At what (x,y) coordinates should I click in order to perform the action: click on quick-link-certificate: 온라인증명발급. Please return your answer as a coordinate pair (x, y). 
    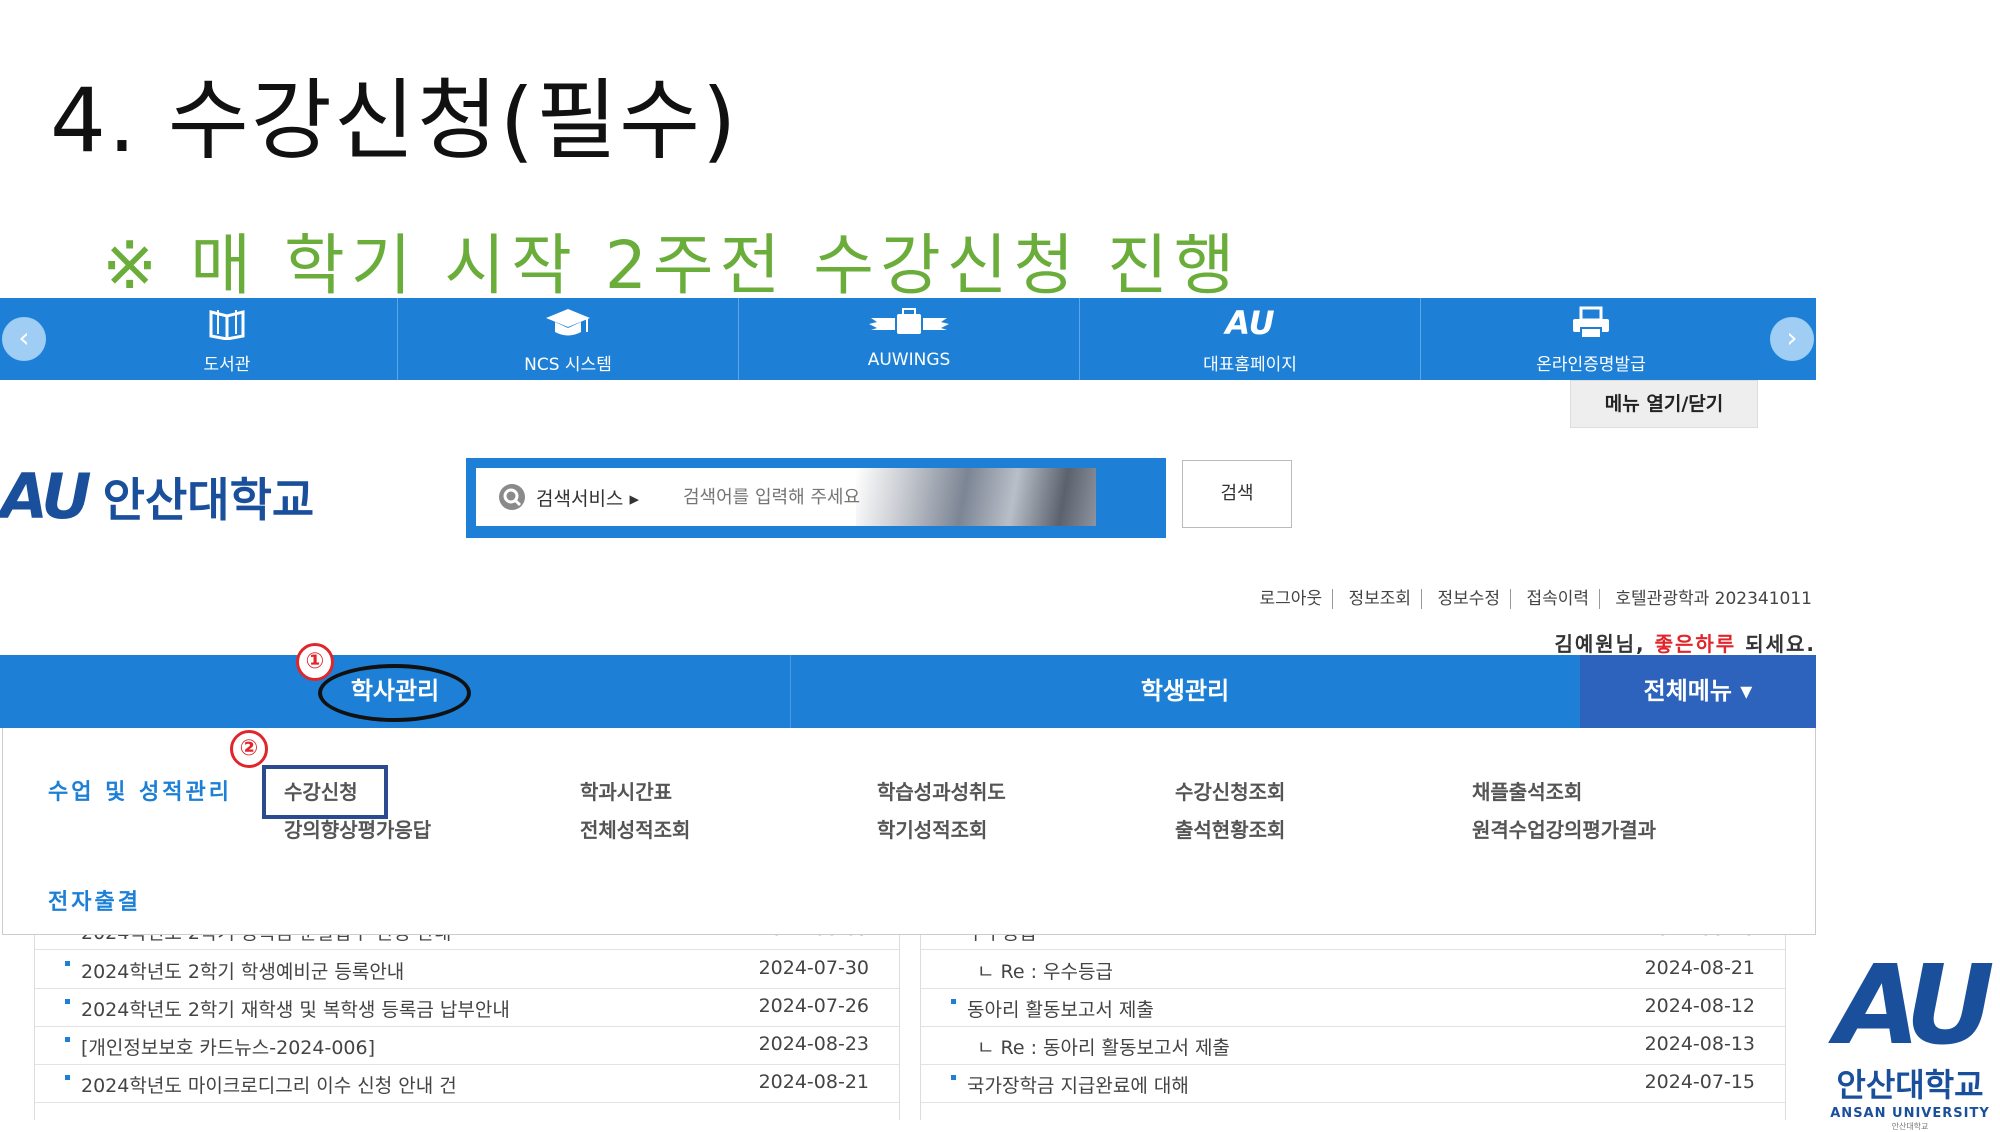
    Looking at the image, I should click on (1591, 339).